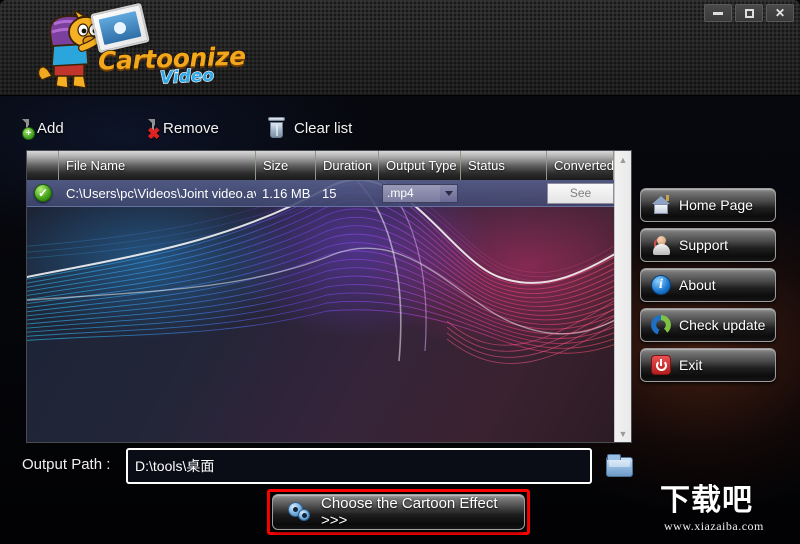  What do you see at coordinates (580, 165) in the screenshot?
I see `column-header-converted: Converted` at bounding box center [580, 165].